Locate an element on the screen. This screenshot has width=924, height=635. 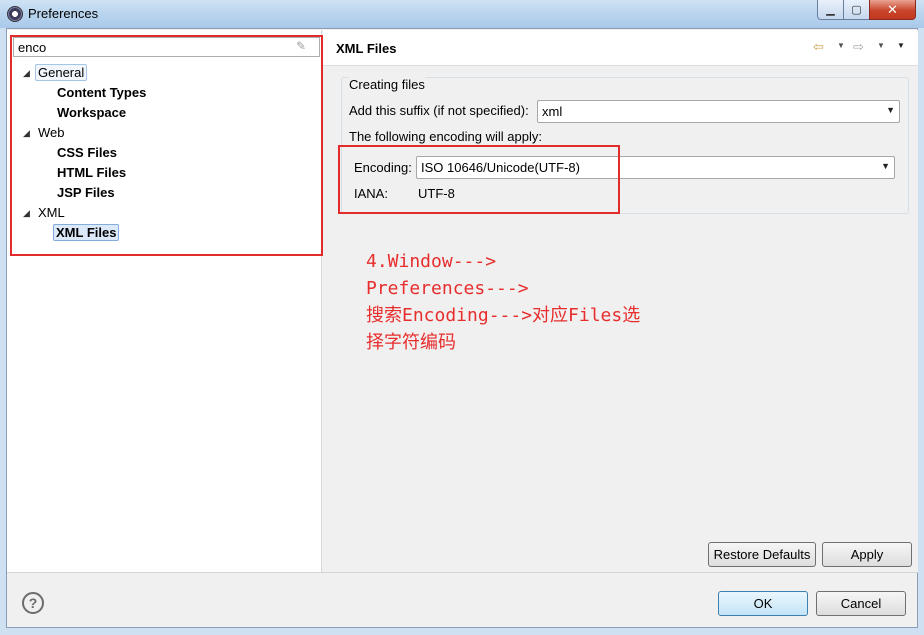
close-icon: ✕ is located at coordinates (892, 9).